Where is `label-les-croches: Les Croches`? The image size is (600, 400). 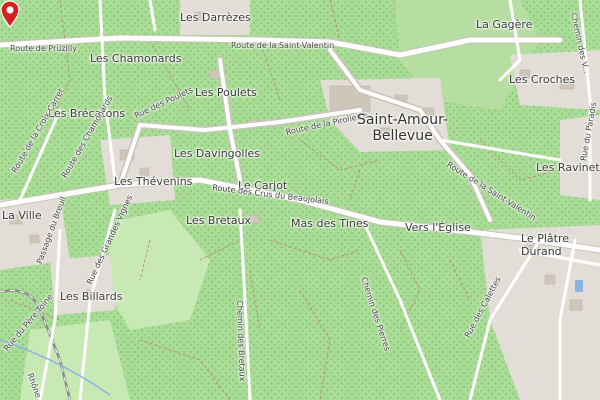
label-les-croches: Les Croches is located at coordinates (542, 79).